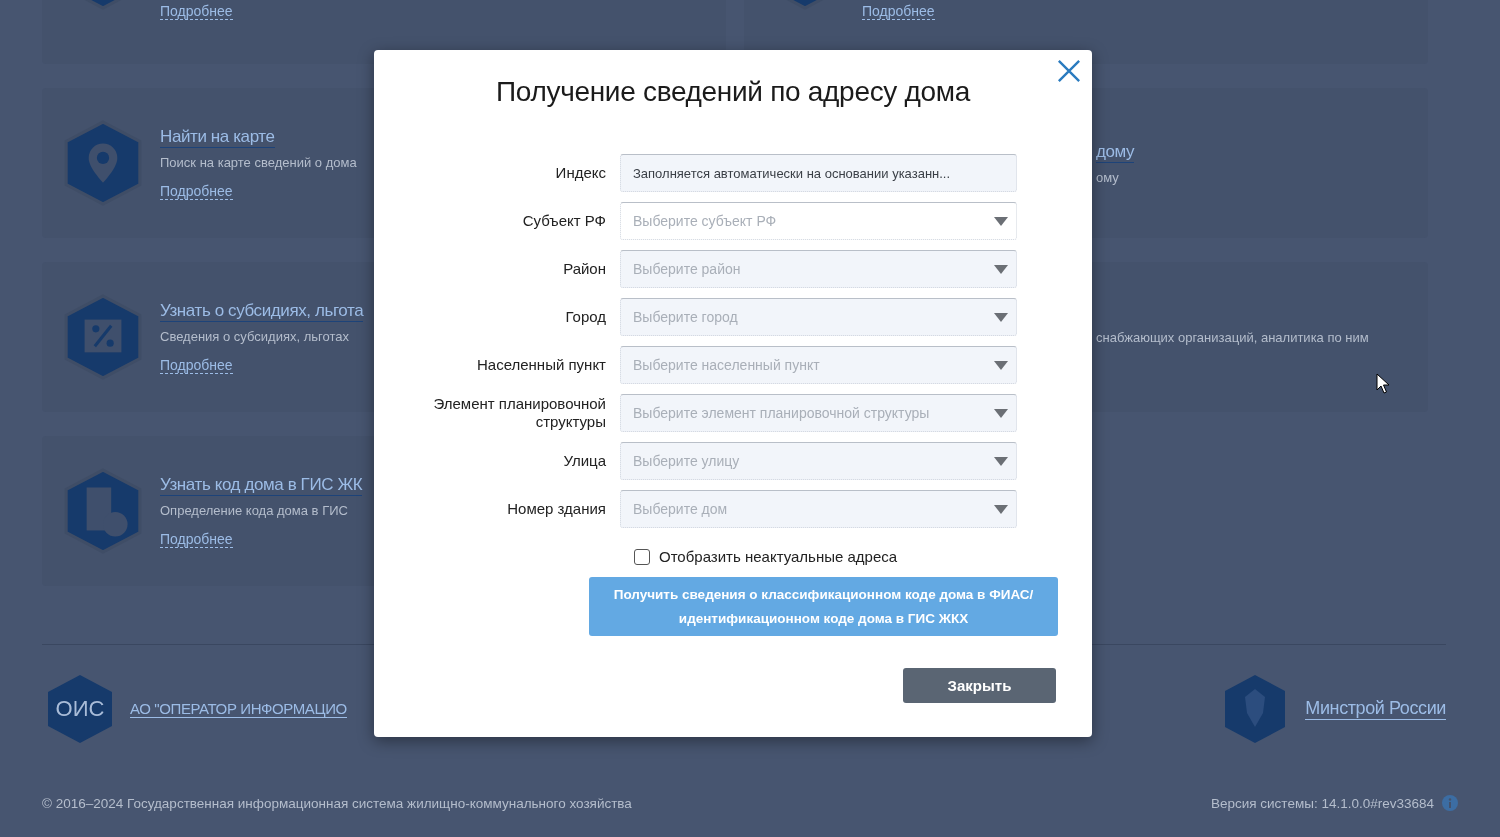 Image resolution: width=1500 pixels, height=837 pixels. What do you see at coordinates (103, 337) in the screenshot?
I see `percent-coupon-icon` at bounding box center [103, 337].